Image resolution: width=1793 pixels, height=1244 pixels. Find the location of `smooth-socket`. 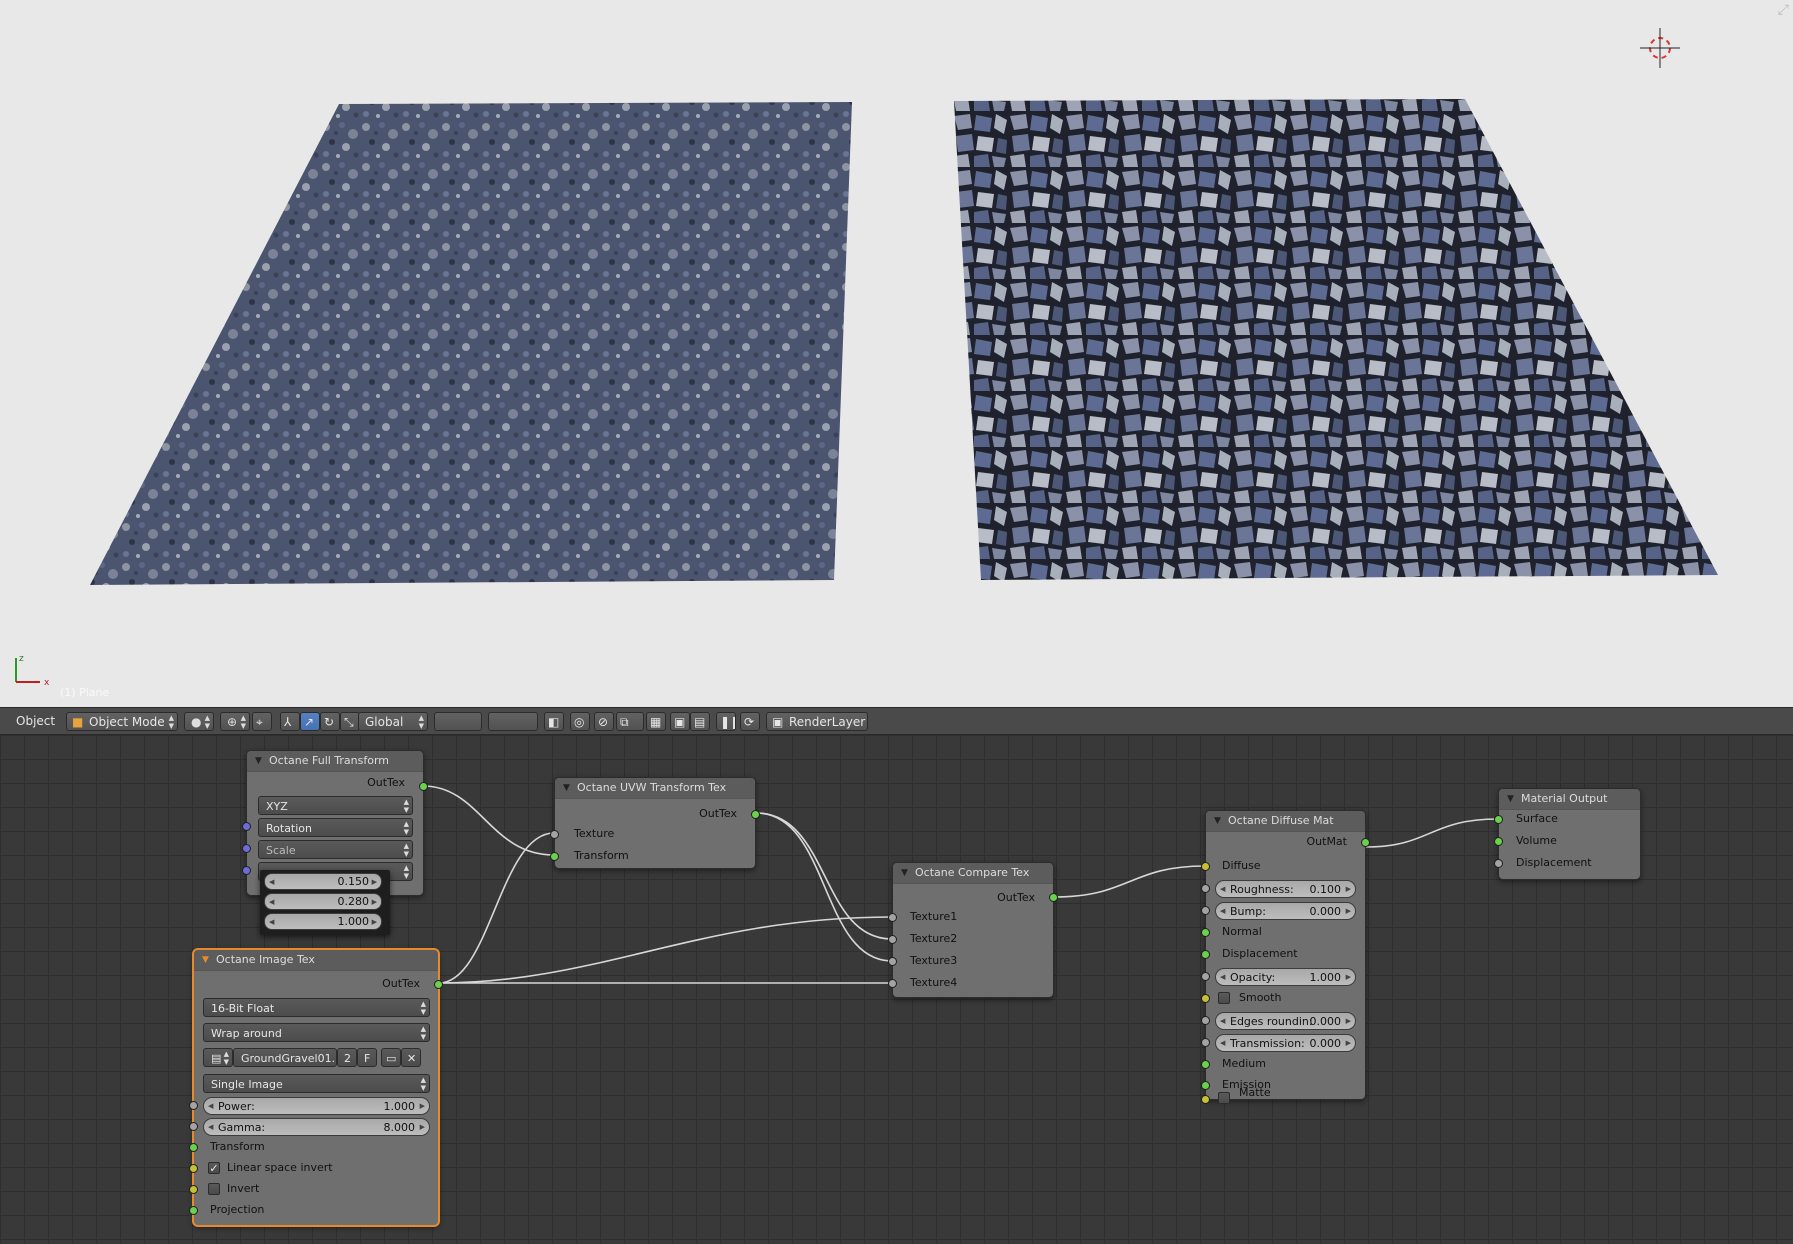

smooth-socket is located at coordinates (1205, 998).